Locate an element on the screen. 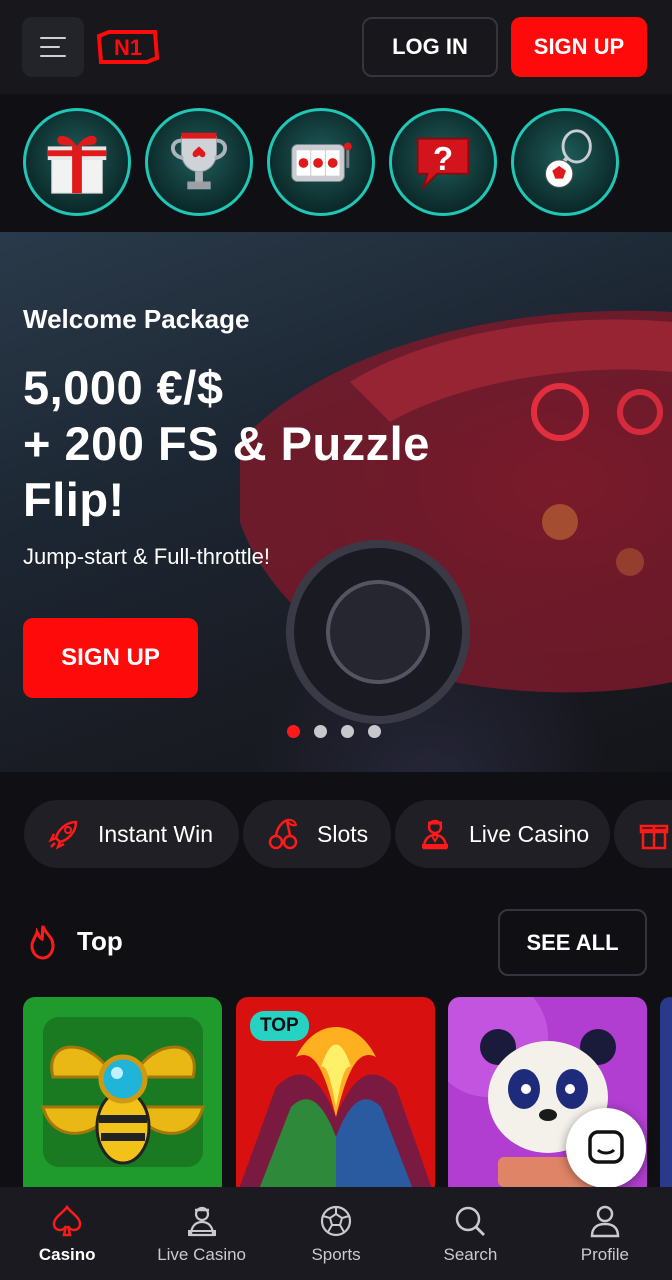 This screenshot has height=1280, width=672. gift-icon is located at coordinates (77, 164).